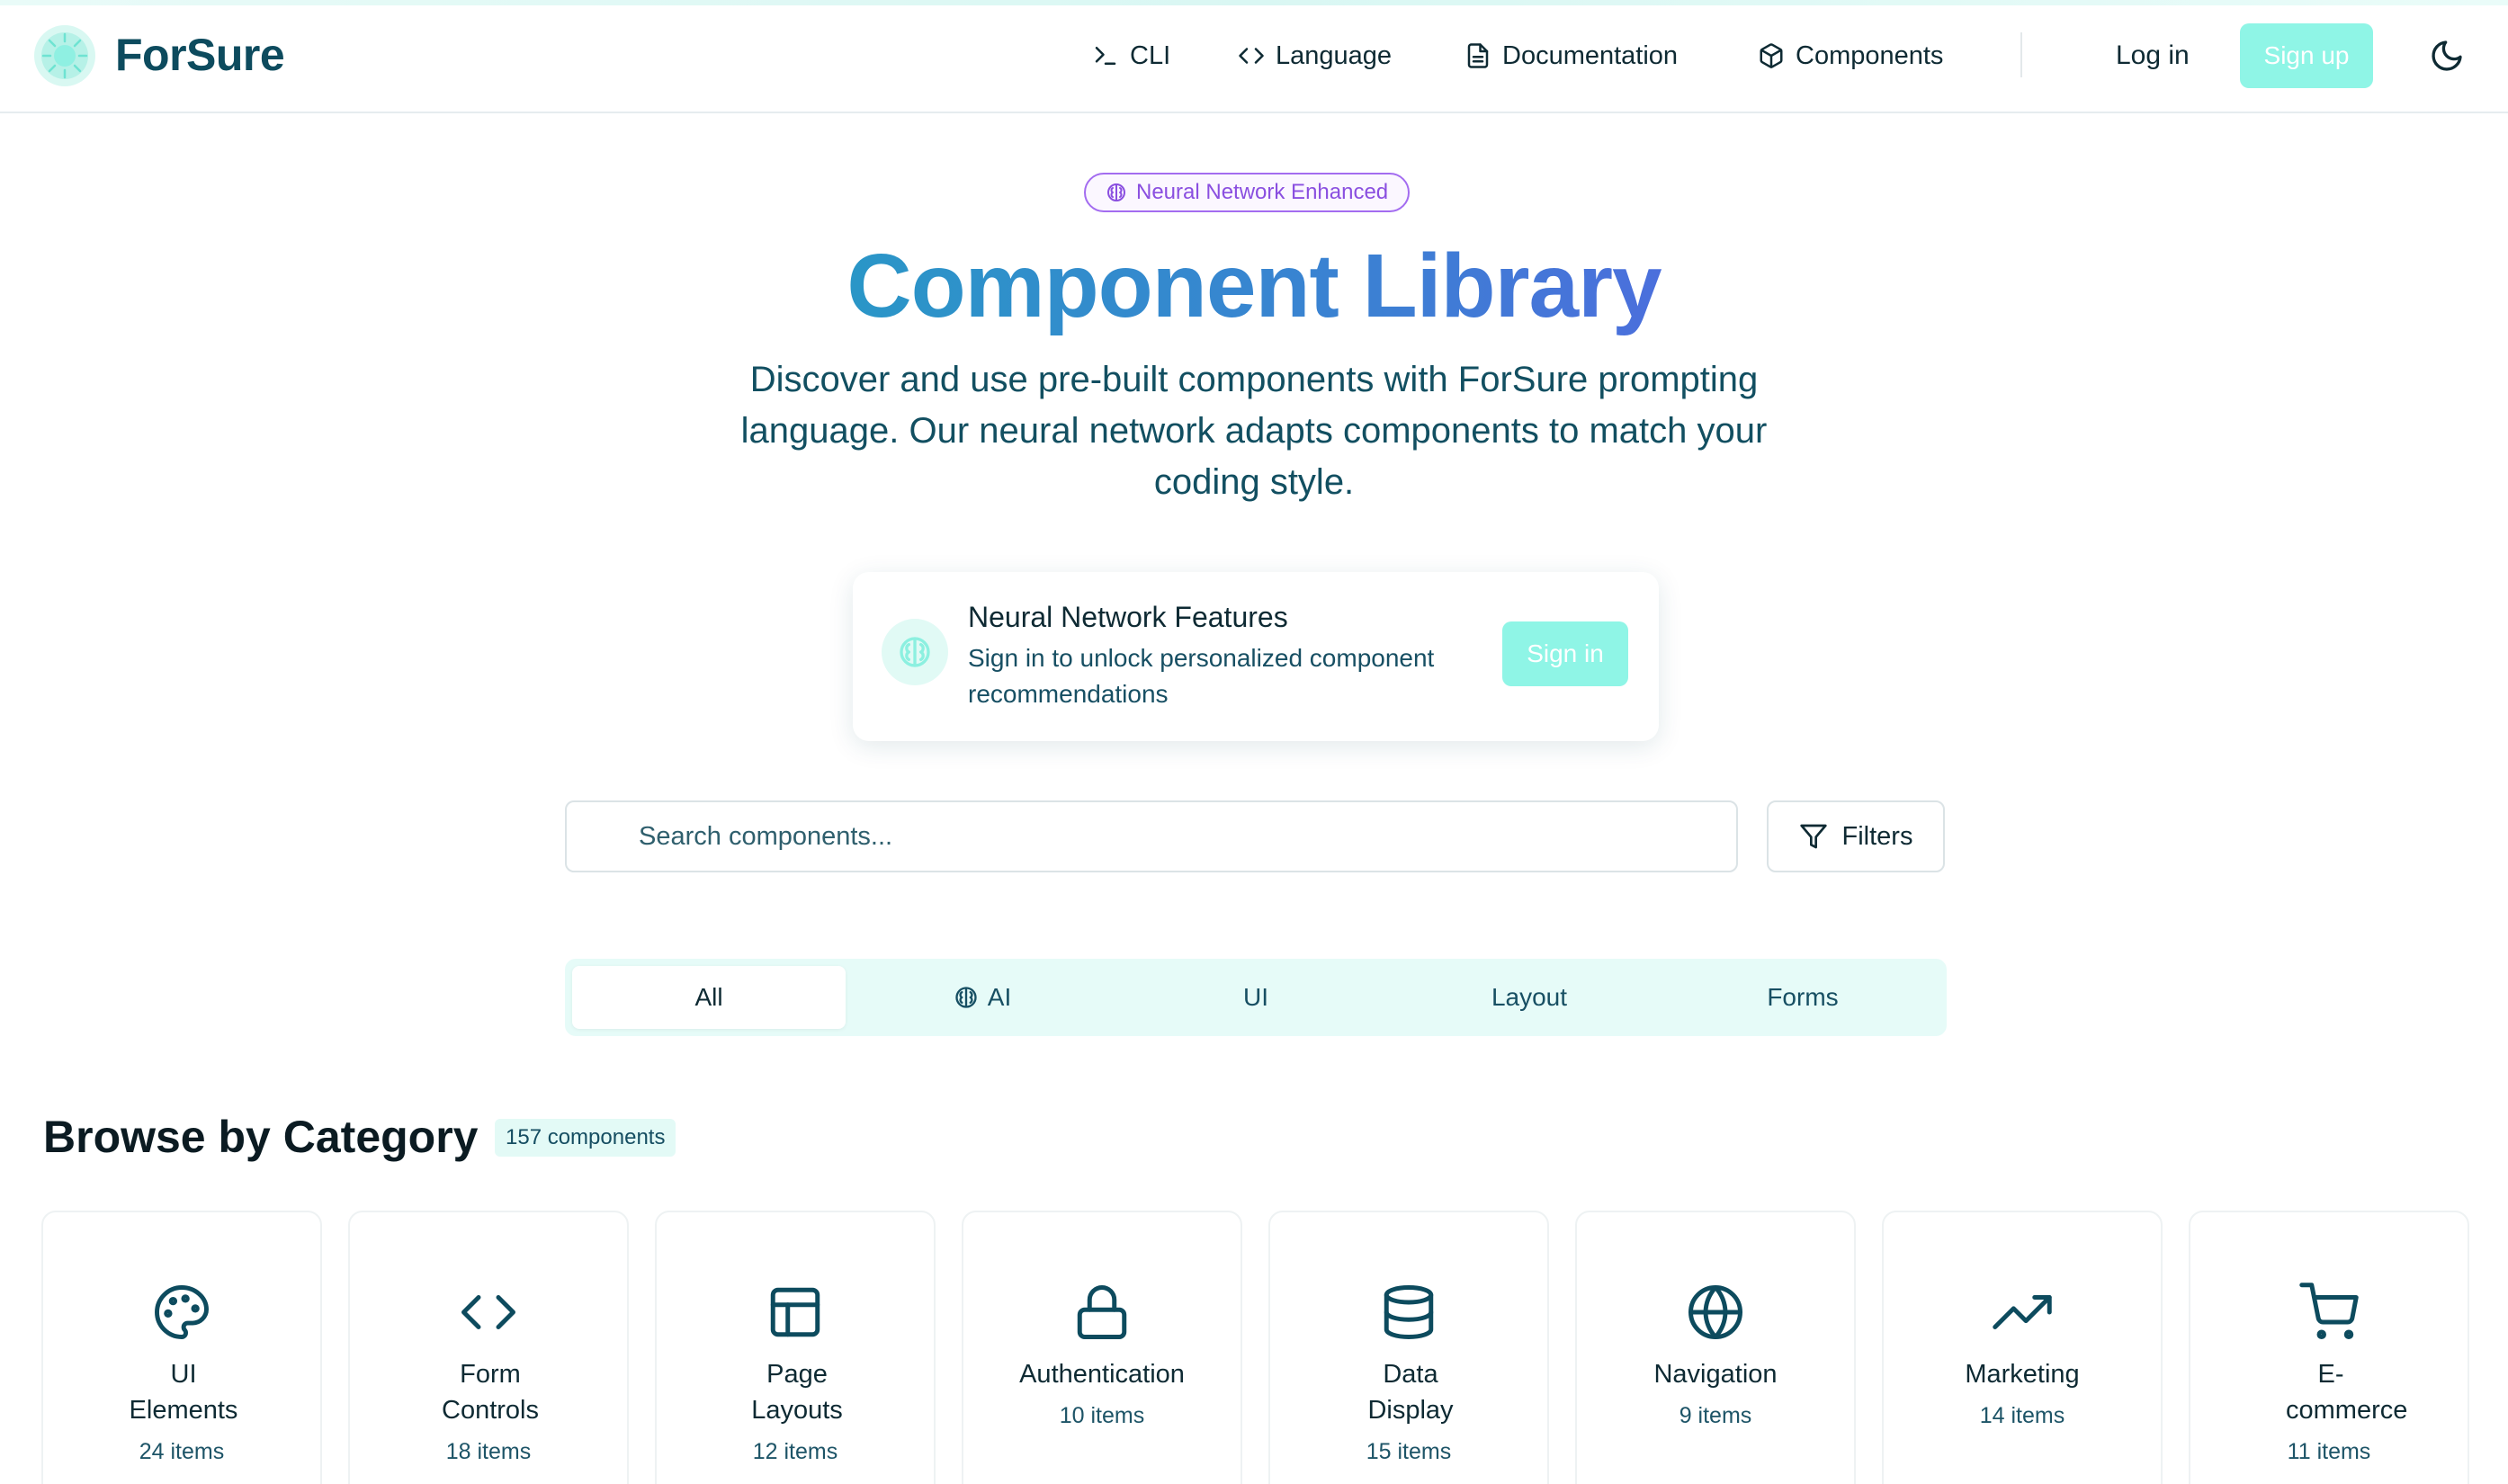 This screenshot has height=1484, width=2508. I want to click on category-name: Authentication, so click(1102, 1374).